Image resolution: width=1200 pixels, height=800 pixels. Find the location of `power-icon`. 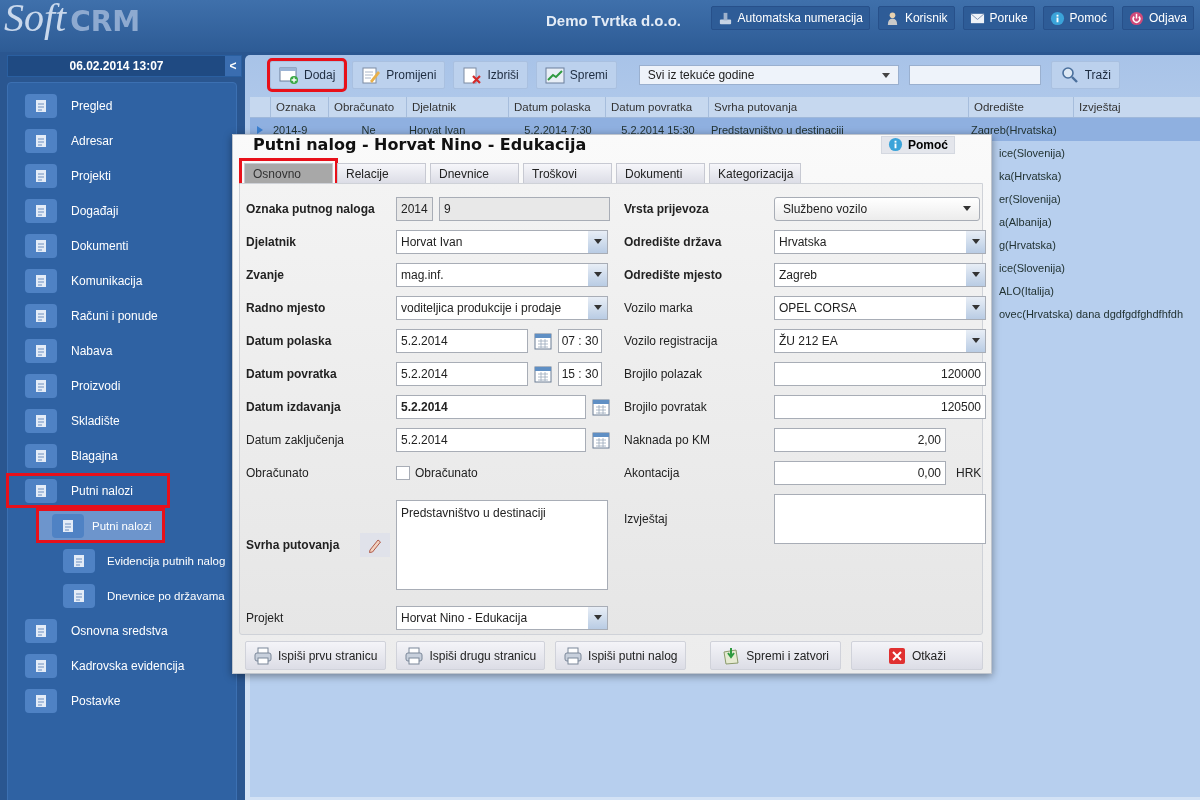

power-icon is located at coordinates (1136, 18).